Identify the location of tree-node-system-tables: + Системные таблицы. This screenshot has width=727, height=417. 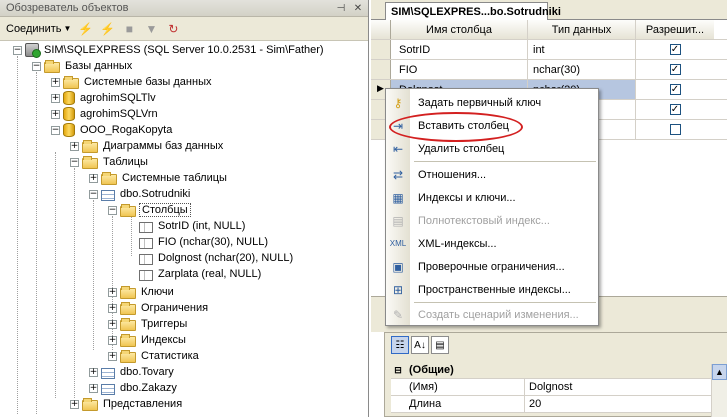
(159, 178).